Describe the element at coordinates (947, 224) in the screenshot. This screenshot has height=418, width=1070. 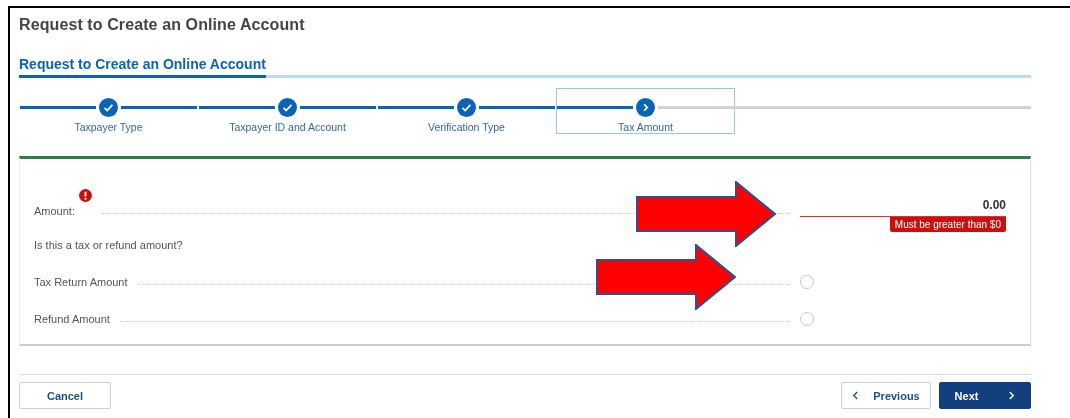
I see `error-message: Must be greater than $0` at that location.